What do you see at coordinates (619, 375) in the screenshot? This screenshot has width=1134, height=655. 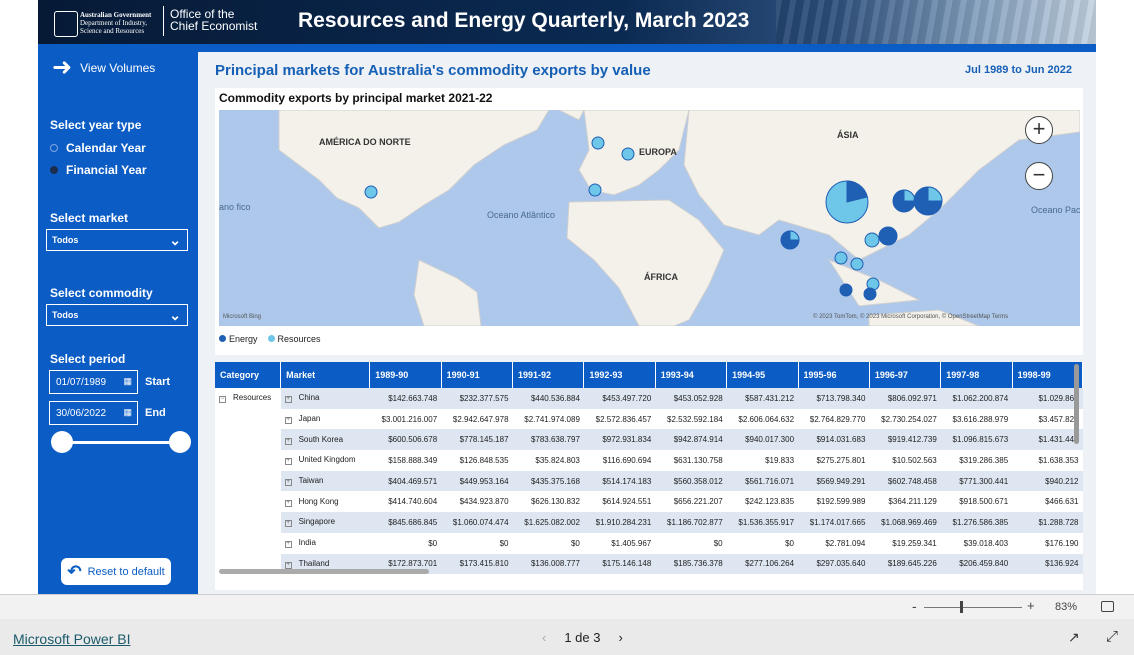 I see `column-header: 1992-93` at bounding box center [619, 375].